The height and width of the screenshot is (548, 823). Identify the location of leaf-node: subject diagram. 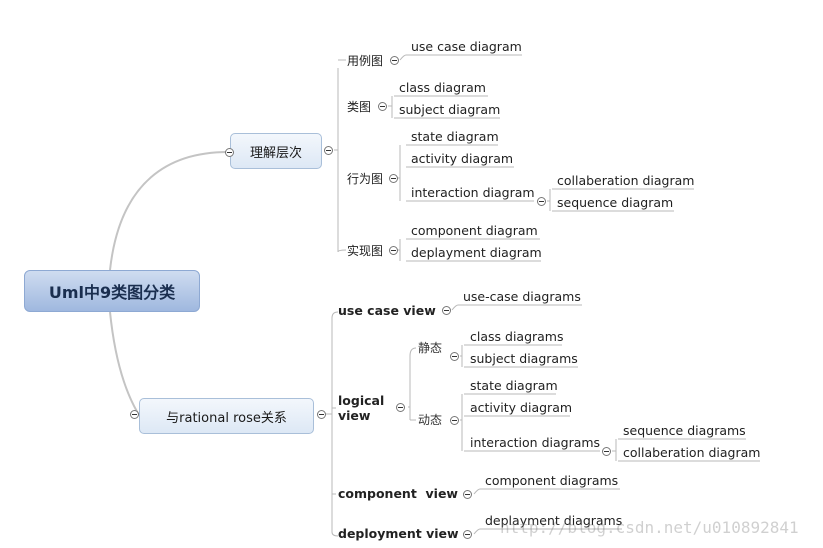
(449, 110).